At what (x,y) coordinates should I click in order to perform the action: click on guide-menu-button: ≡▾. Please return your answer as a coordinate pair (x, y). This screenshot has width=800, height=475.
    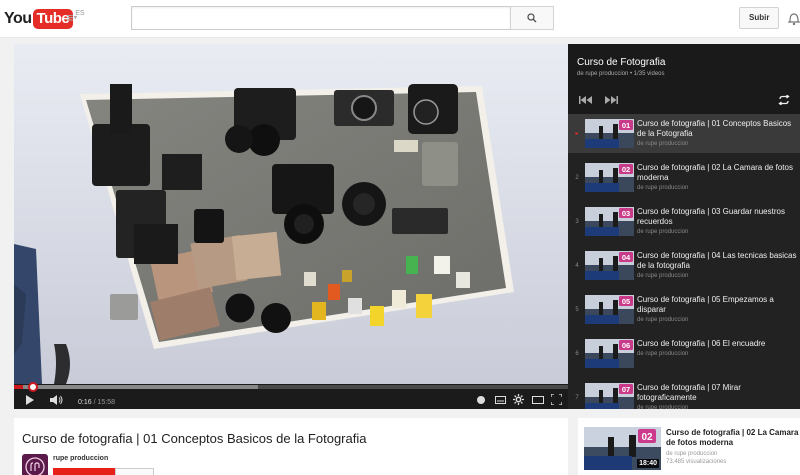
    Looking at the image, I should click on (71, 18).